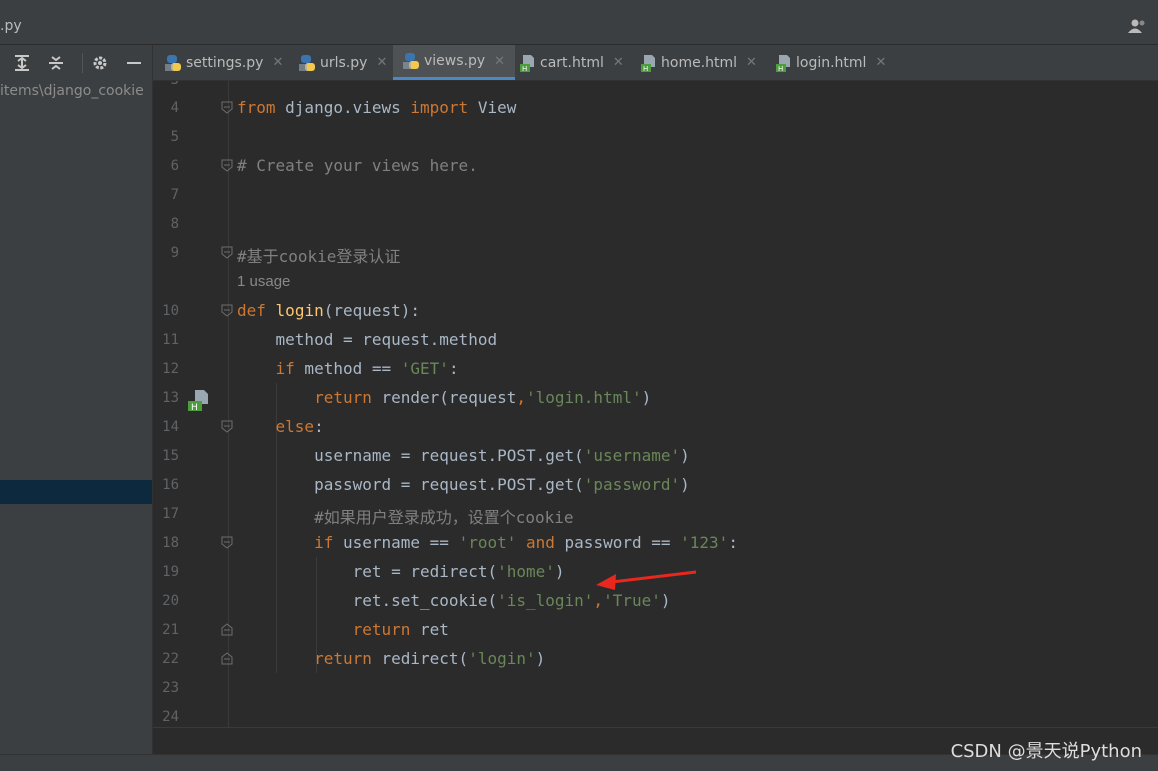  I want to click on line-number: 8, so click(174, 224).